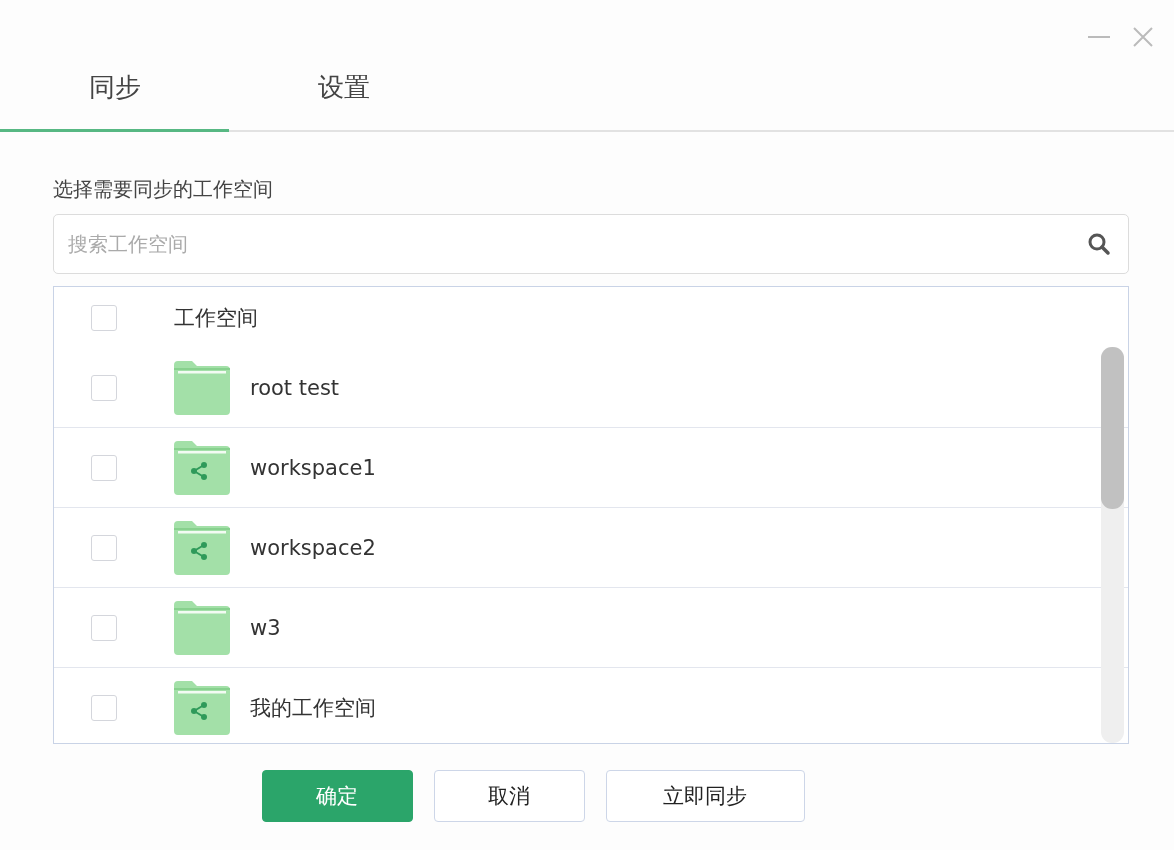  I want to click on tab: 同步, so click(114, 89).